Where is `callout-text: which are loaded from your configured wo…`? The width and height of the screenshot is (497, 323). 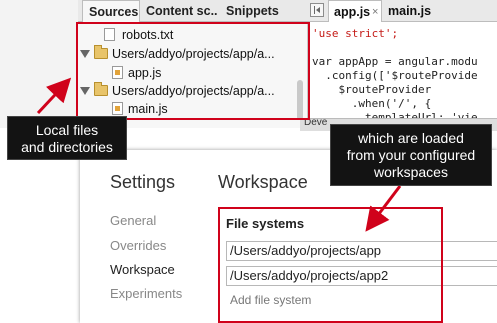 callout-text: which are loaded from your configured wo… is located at coordinates (411, 155).